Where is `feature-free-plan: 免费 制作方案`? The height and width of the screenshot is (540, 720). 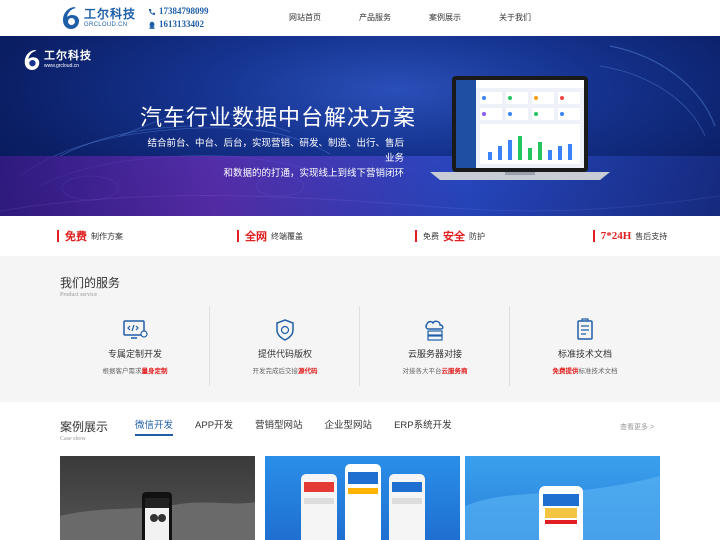
feature-free-plan: 免费 制作方案 is located at coordinates (90, 236).